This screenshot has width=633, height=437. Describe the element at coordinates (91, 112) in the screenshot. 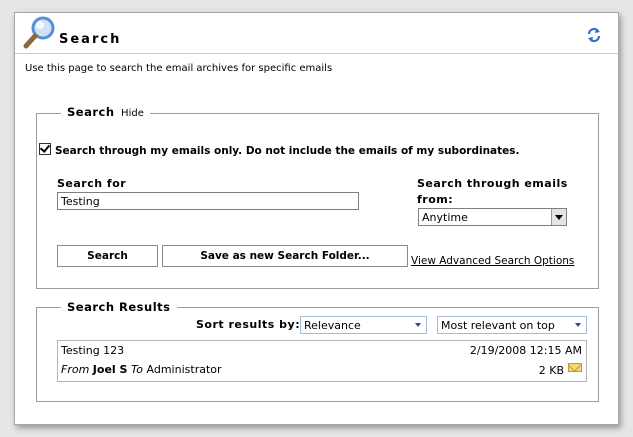

I see `search-legend-label: Search` at that location.